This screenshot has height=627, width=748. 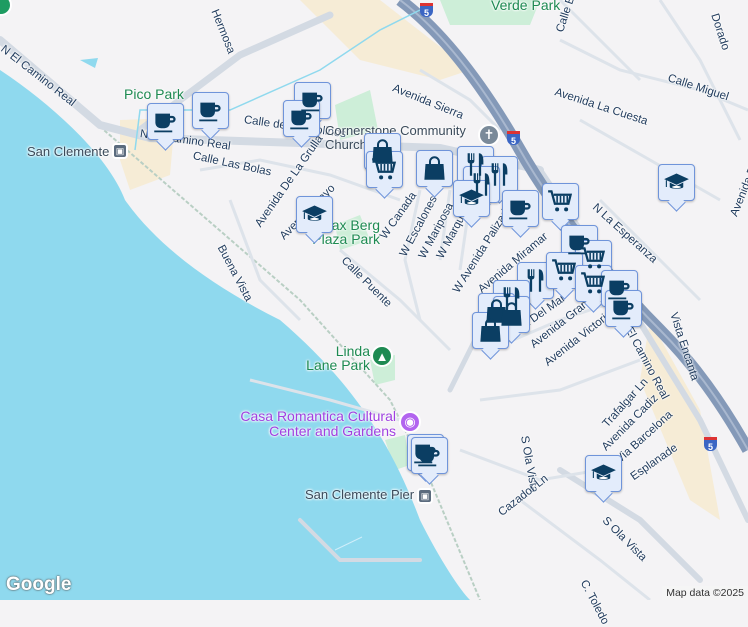 I want to click on church-icon: ✝, so click(x=489, y=135).